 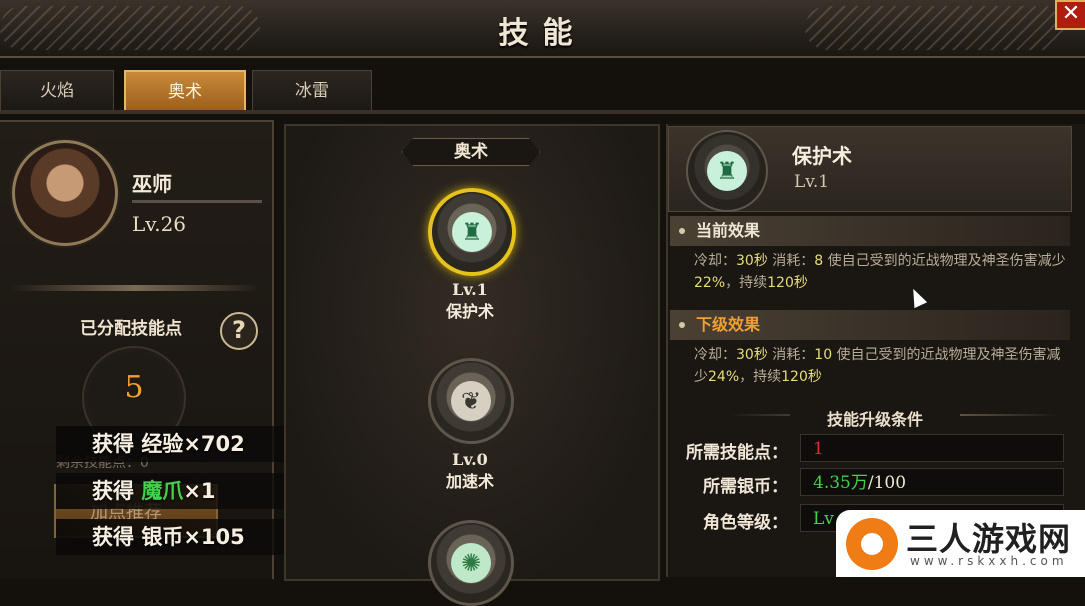 I want to click on detail-skill-icon-frame: ♜, so click(x=727, y=171).